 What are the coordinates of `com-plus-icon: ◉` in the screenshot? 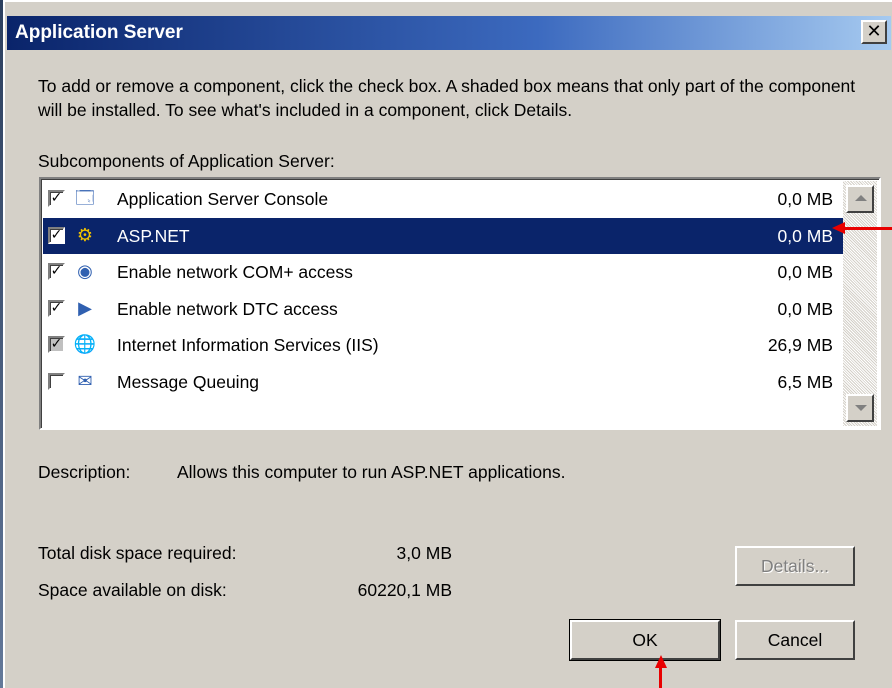 It's located at (85, 271).